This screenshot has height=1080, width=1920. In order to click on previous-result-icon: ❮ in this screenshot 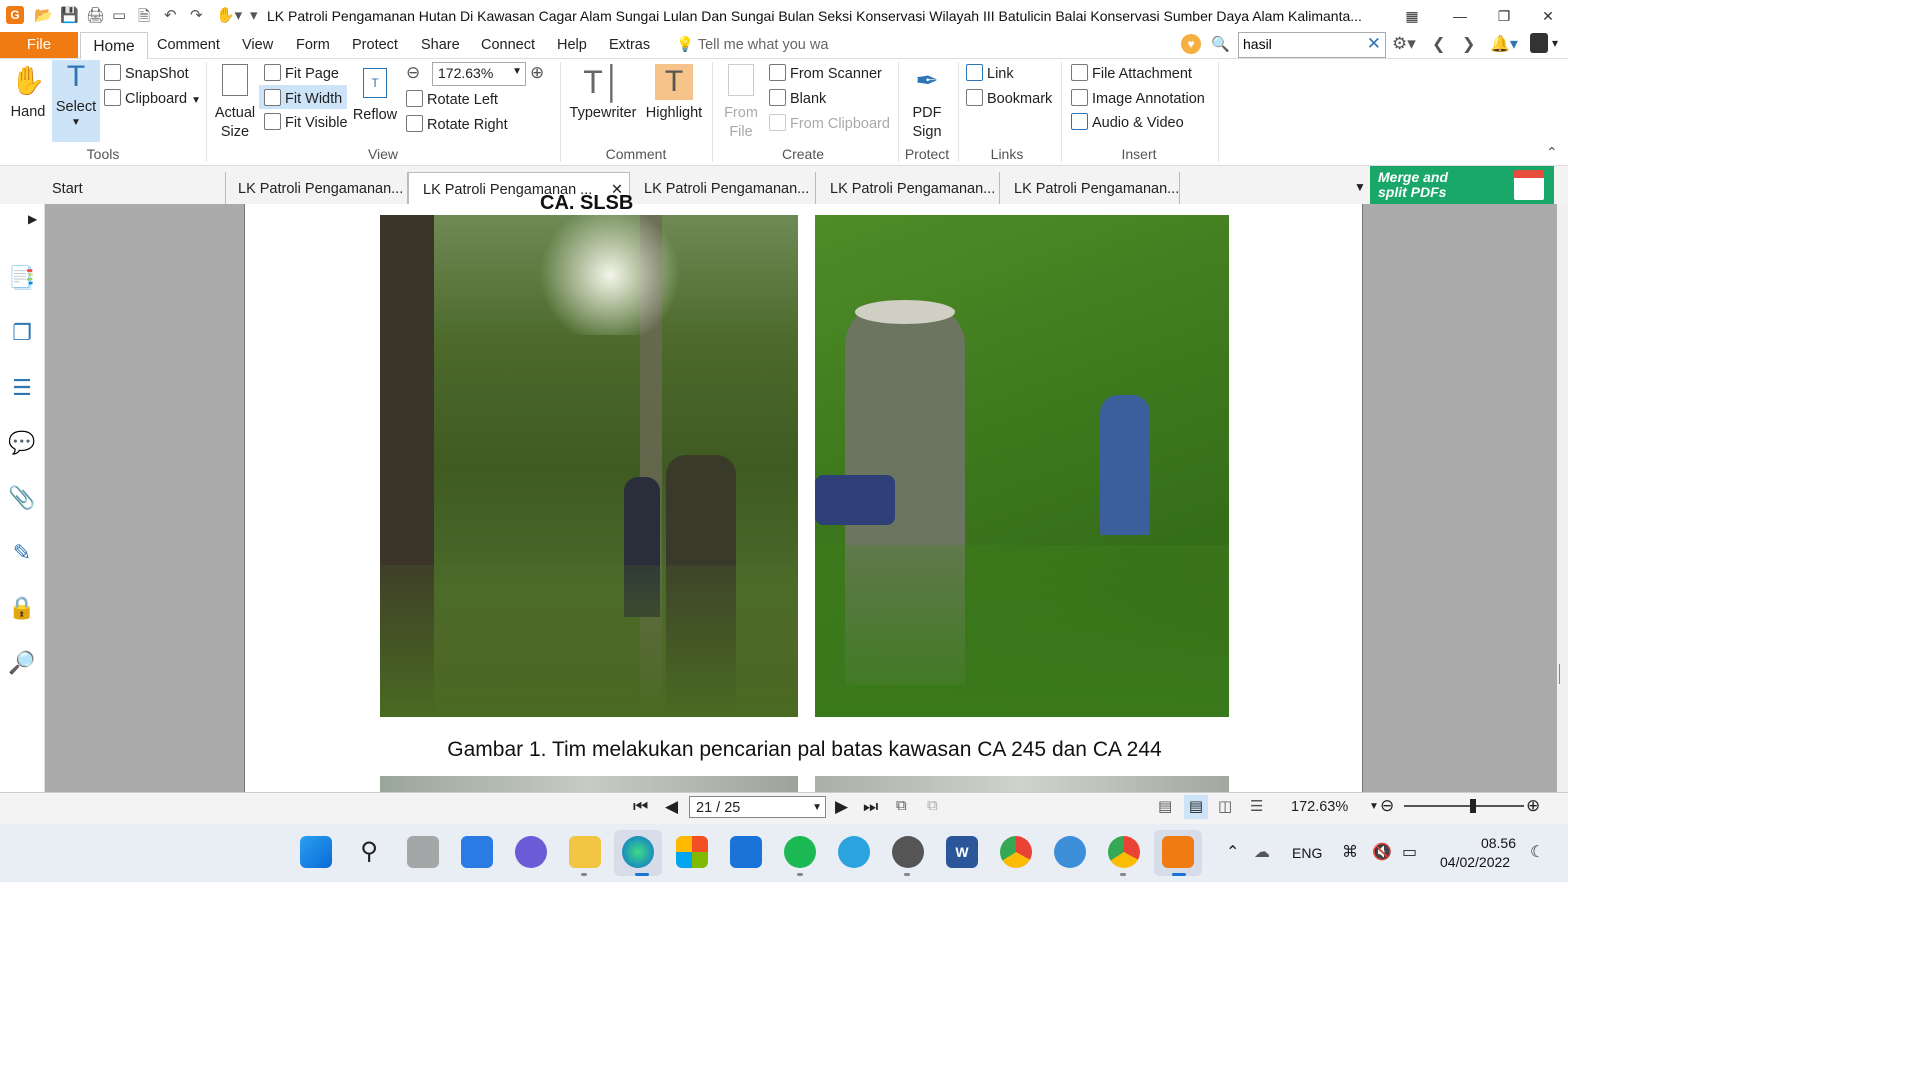, I will do `click(1438, 44)`.